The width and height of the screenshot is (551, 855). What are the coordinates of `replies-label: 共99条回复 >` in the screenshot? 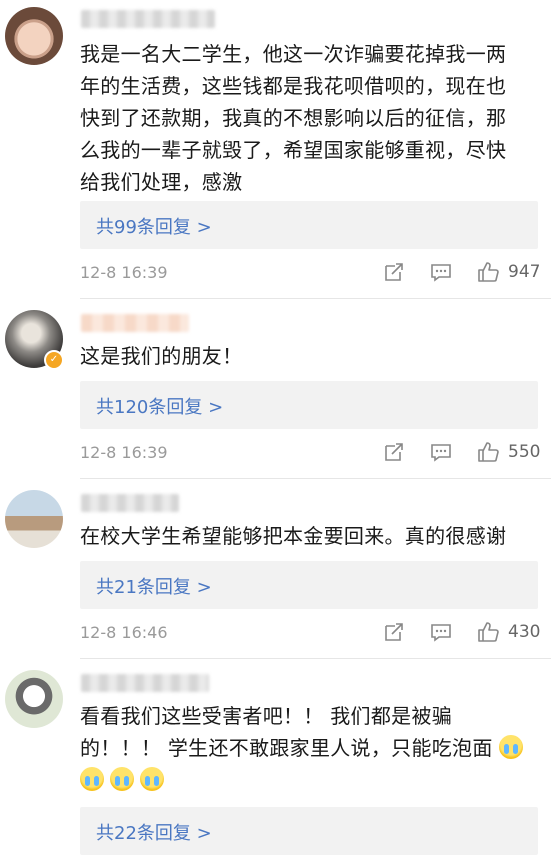 It's located at (154, 227).